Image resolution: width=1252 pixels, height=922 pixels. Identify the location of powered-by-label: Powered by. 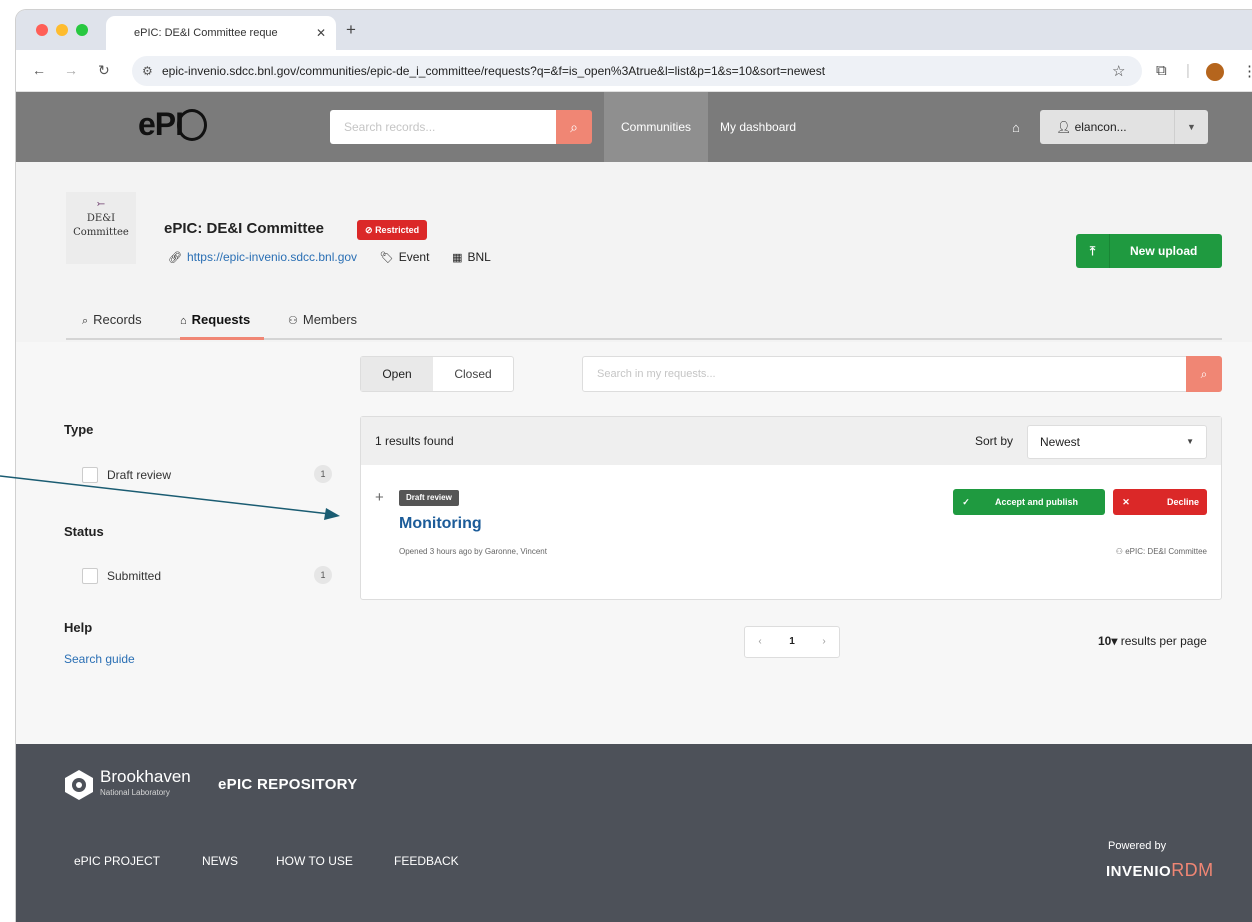
(1137, 846).